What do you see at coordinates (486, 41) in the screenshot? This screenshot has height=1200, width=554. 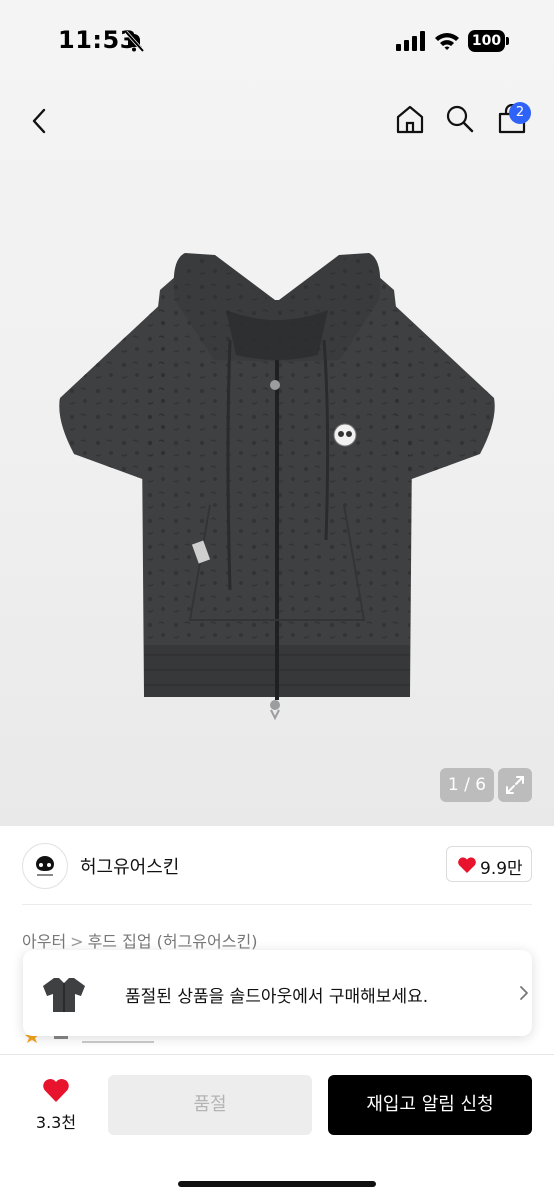 I see `battery-level: 100` at bounding box center [486, 41].